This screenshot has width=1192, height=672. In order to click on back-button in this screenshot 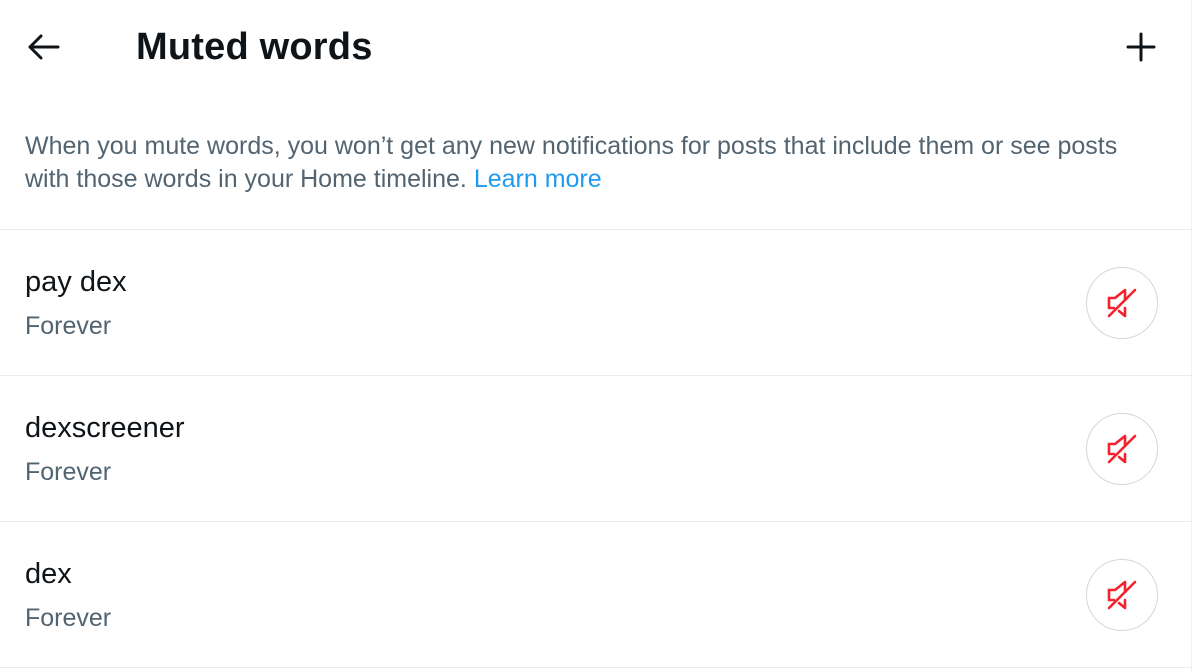, I will do `click(44, 47)`.